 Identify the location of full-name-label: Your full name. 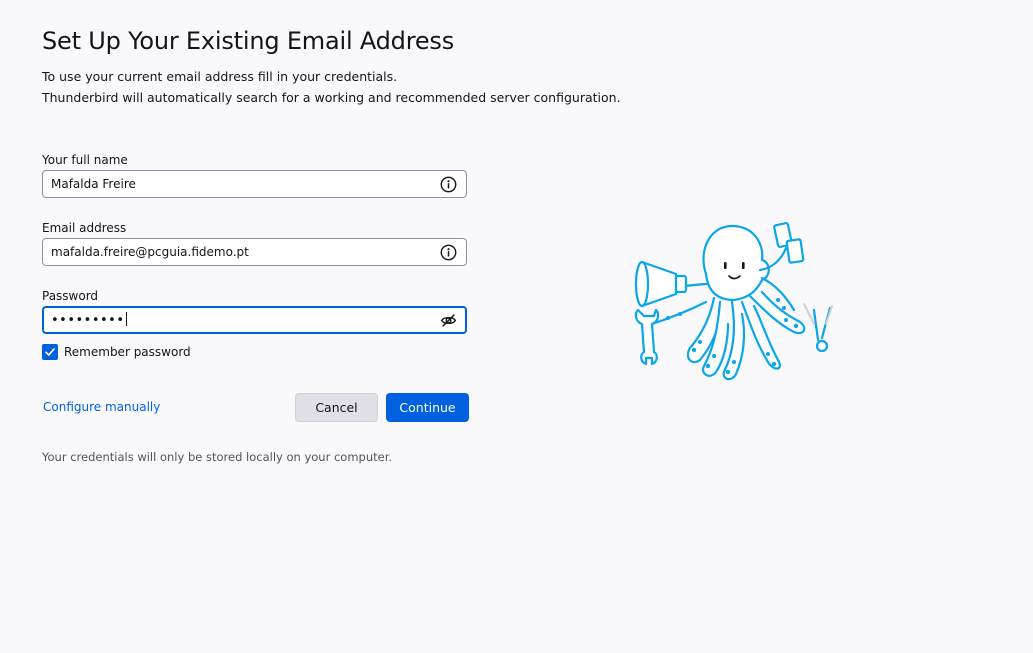
(85, 160).